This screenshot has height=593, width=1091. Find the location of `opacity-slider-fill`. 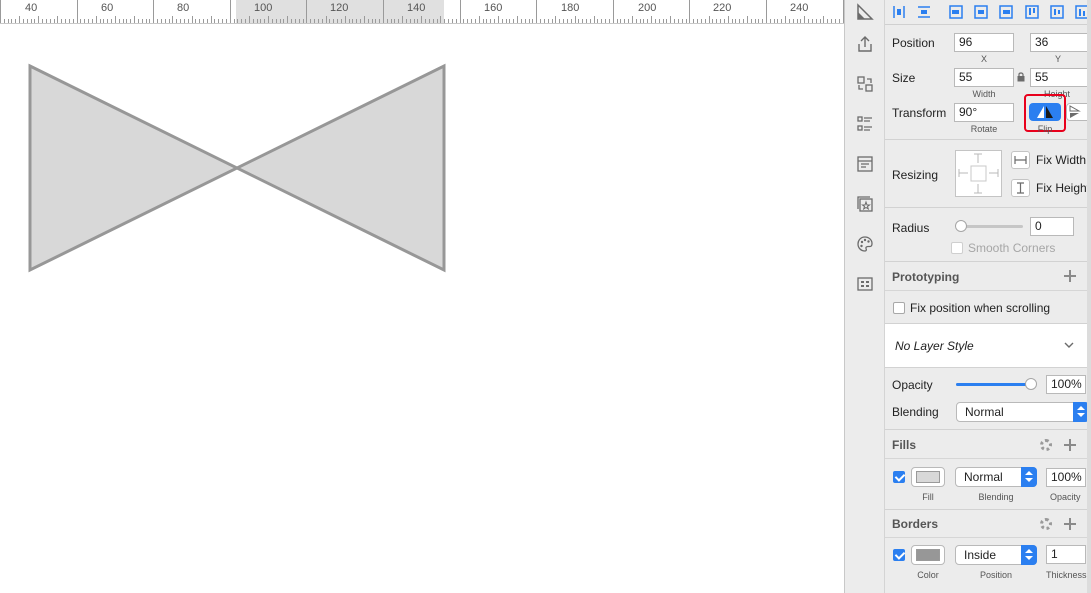

opacity-slider-fill is located at coordinates (993, 384).